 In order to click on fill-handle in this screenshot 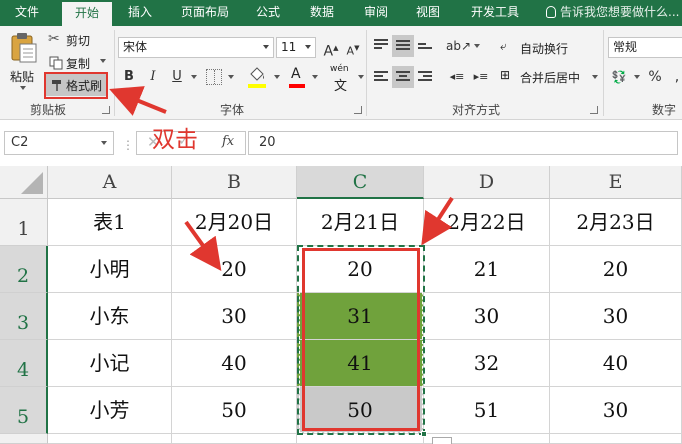, I will do `click(424, 434)`.